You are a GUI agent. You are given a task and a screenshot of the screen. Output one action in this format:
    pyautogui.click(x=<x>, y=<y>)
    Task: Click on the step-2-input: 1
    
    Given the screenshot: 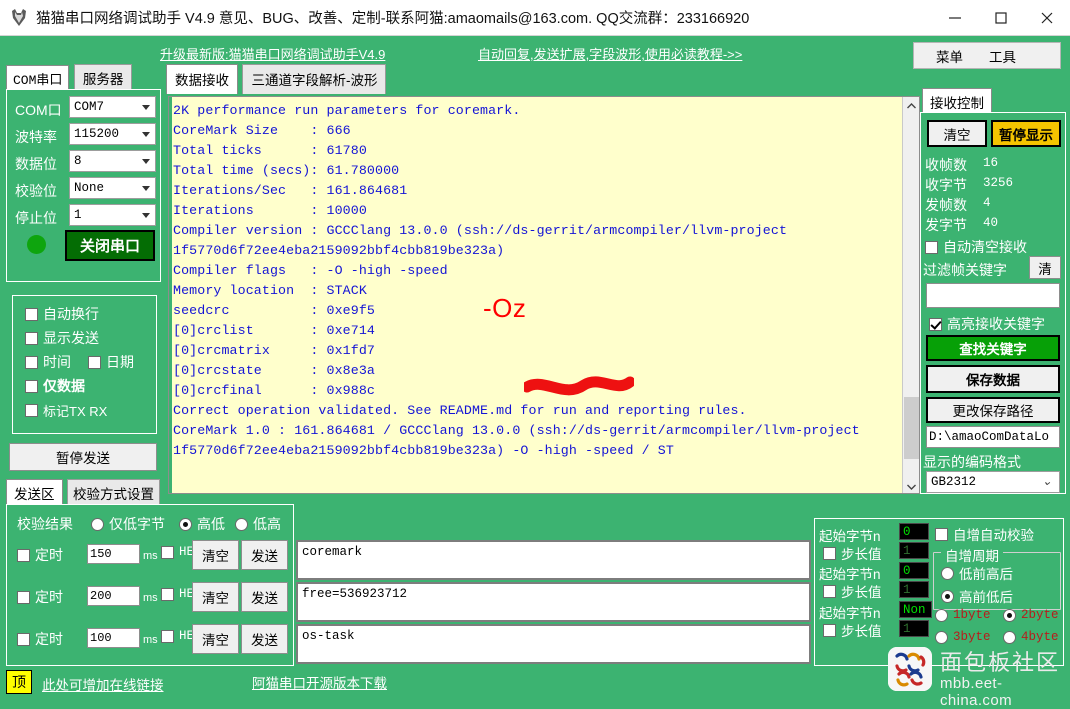 What is the action you would take?
    pyautogui.click(x=914, y=589)
    